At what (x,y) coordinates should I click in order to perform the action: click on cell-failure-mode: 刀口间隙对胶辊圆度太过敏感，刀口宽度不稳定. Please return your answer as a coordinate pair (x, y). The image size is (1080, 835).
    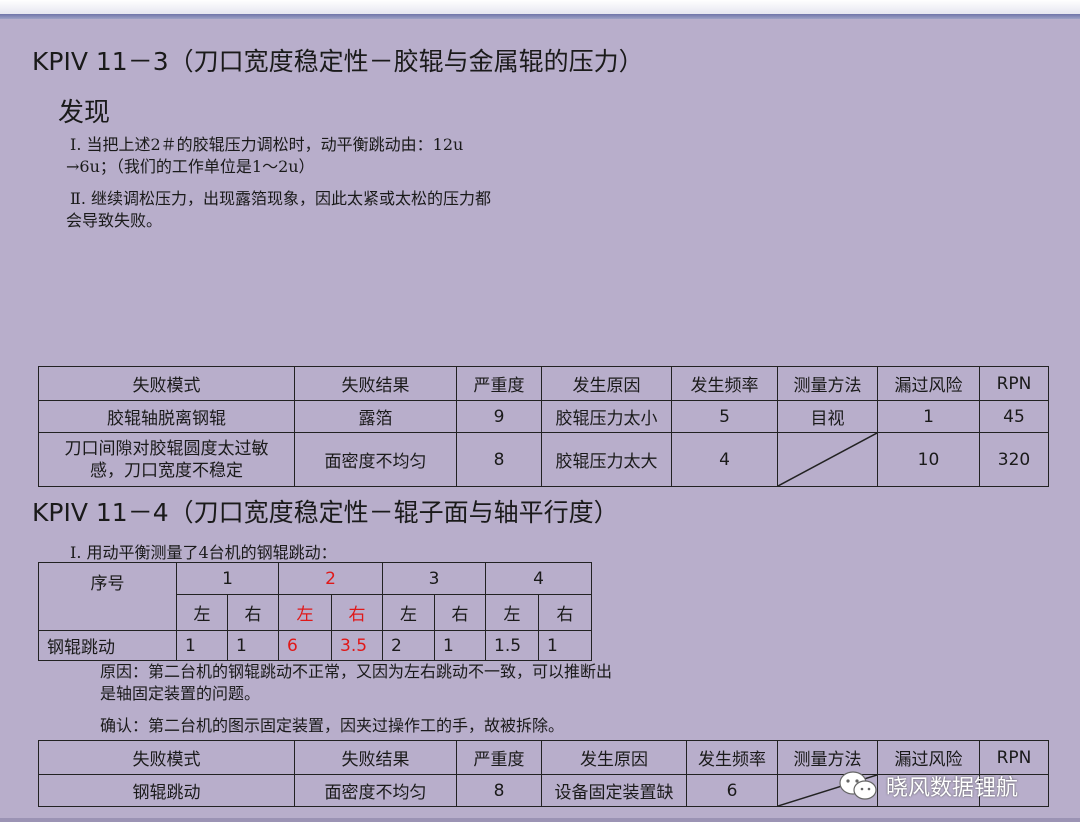
    Looking at the image, I should click on (166, 459).